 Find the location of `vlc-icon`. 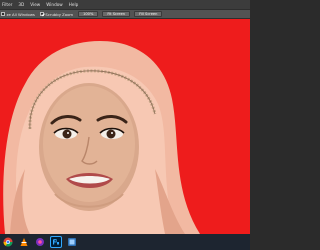

vlc-icon is located at coordinates (24, 242).